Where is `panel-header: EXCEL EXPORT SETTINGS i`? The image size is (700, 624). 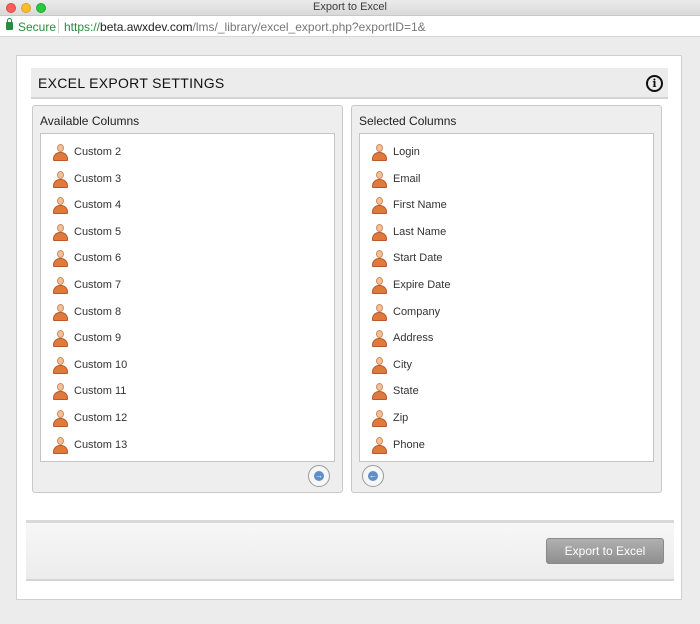 panel-header: EXCEL EXPORT SETTINGS i is located at coordinates (349, 83).